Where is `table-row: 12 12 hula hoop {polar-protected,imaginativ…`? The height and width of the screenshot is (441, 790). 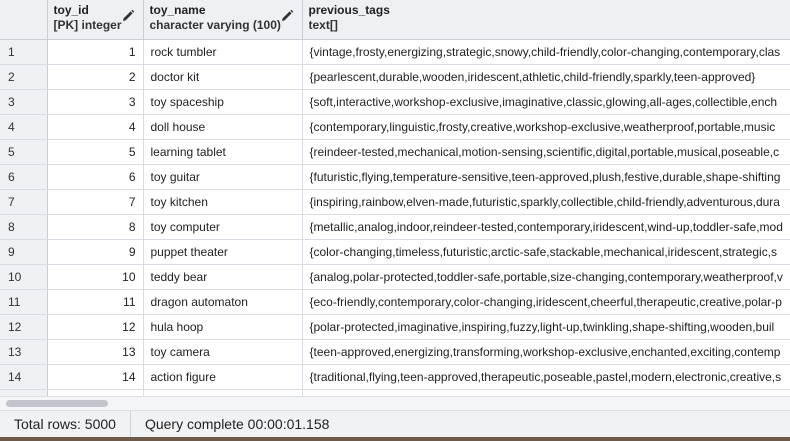 table-row: 12 12 hula hoop {polar-protected,imaginativ… is located at coordinates (395, 327).